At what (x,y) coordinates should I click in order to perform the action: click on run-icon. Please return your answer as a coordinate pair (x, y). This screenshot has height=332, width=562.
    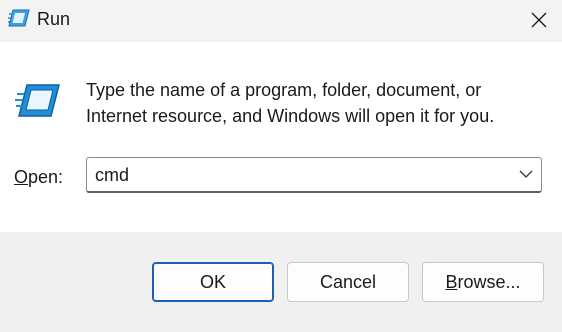
    Looking at the image, I should click on (37, 100).